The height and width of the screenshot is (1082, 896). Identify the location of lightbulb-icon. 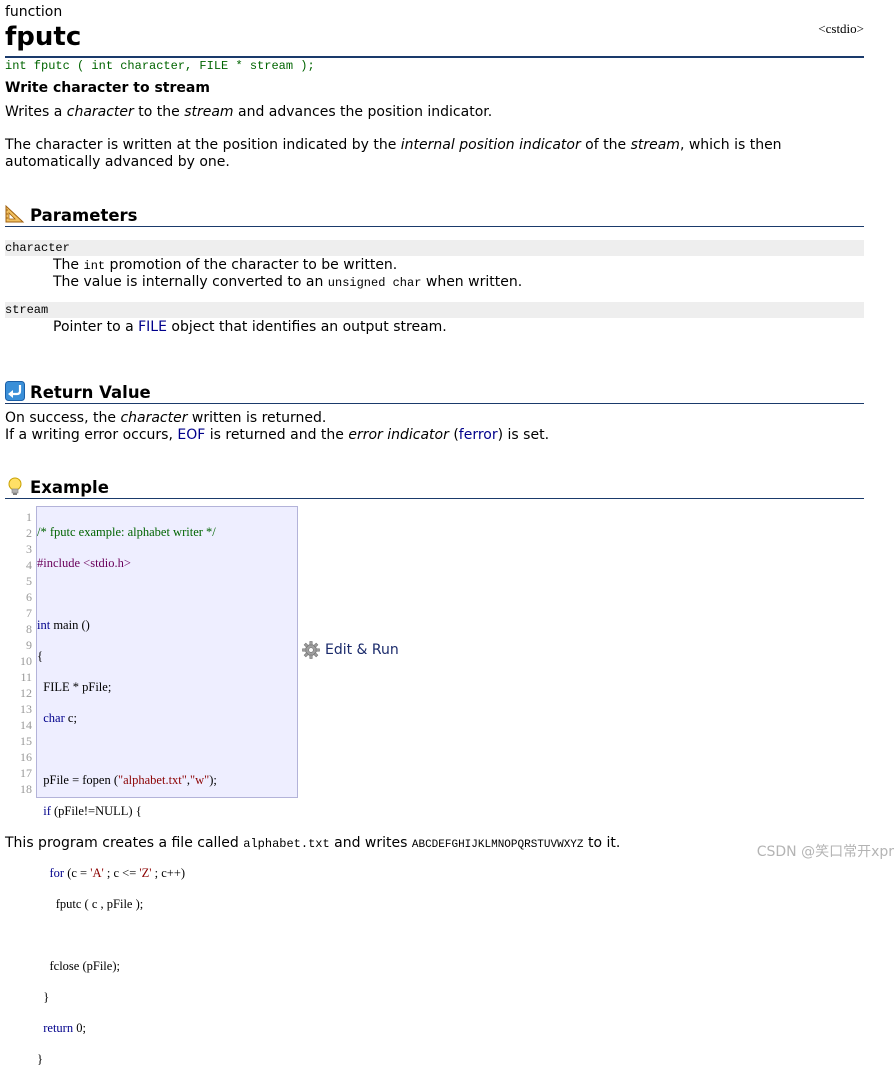
(15, 486).